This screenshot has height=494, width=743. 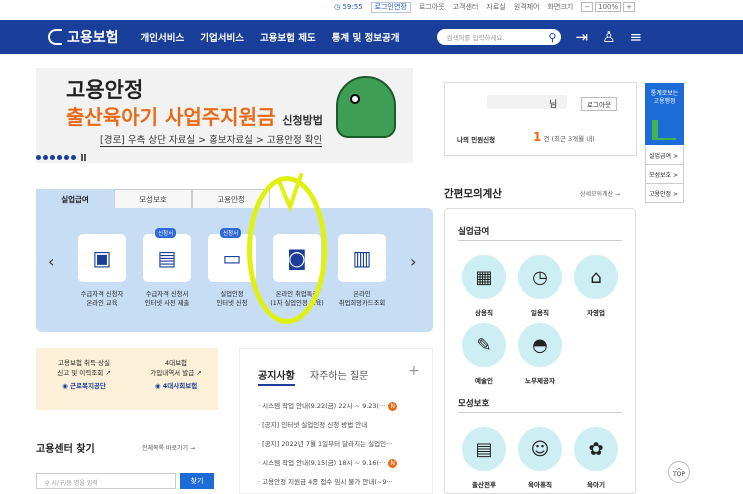 I want to click on calc-item: ✿ 육아기, so click(x=596, y=458).